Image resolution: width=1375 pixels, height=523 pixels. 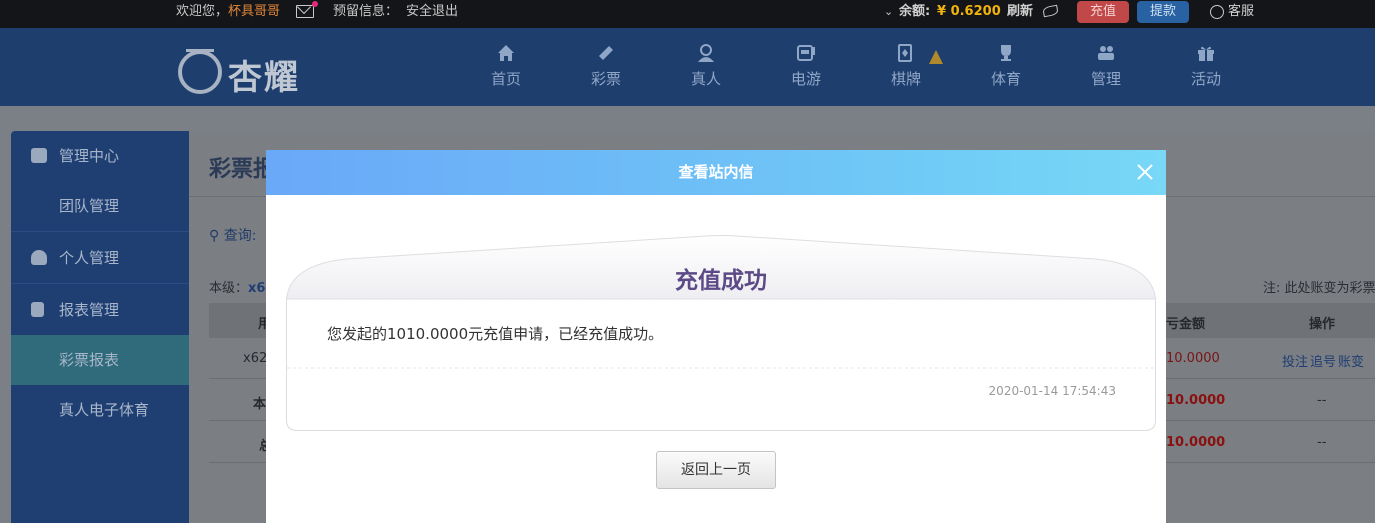 What do you see at coordinates (1050, 11) in the screenshot?
I see `hide-balance-icon` at bounding box center [1050, 11].